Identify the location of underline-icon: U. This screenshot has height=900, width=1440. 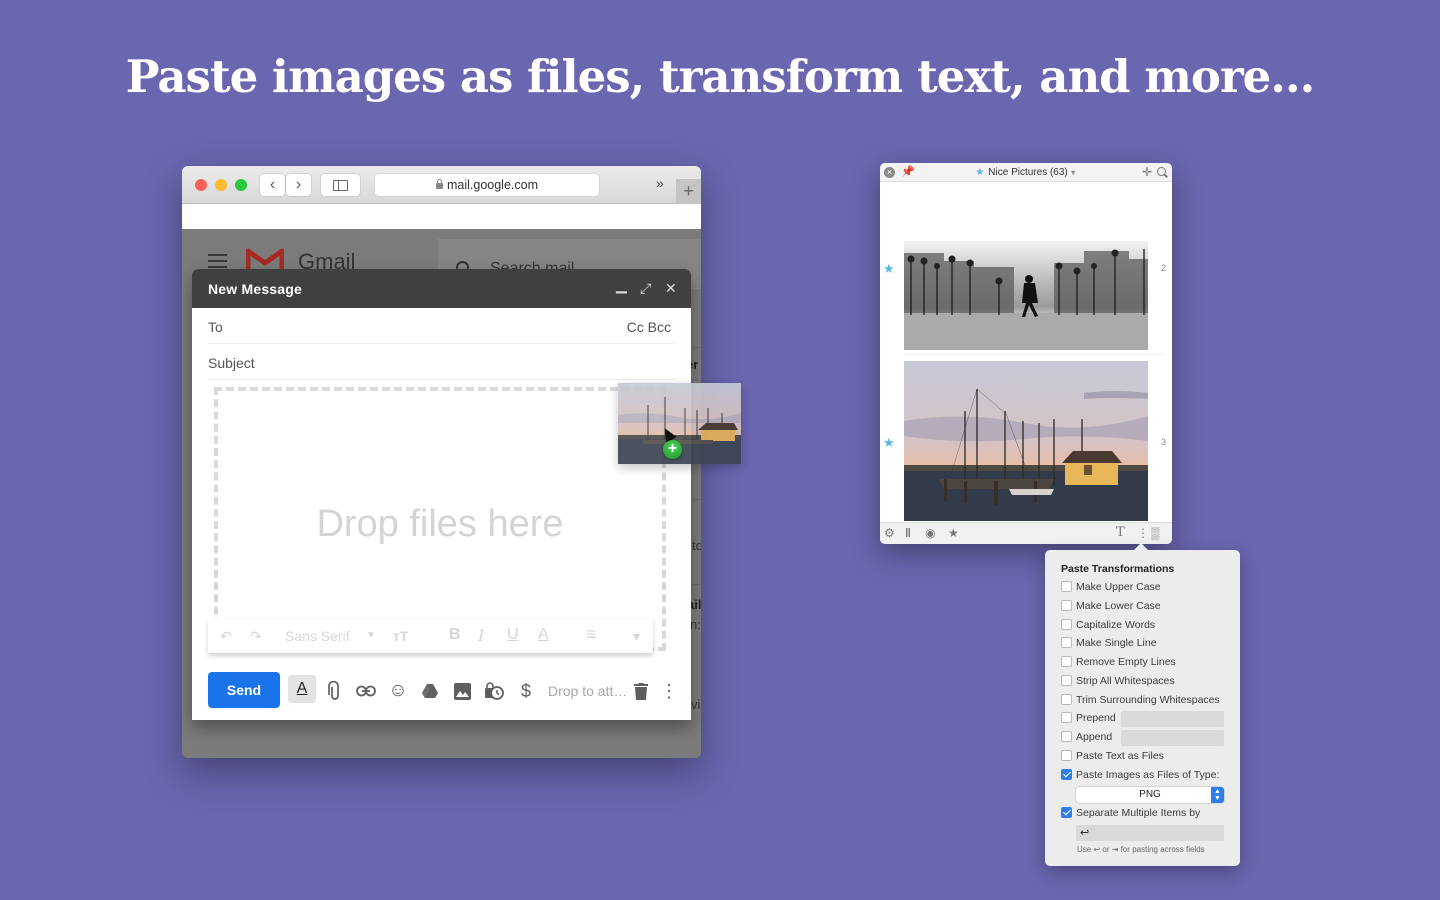
(513, 635).